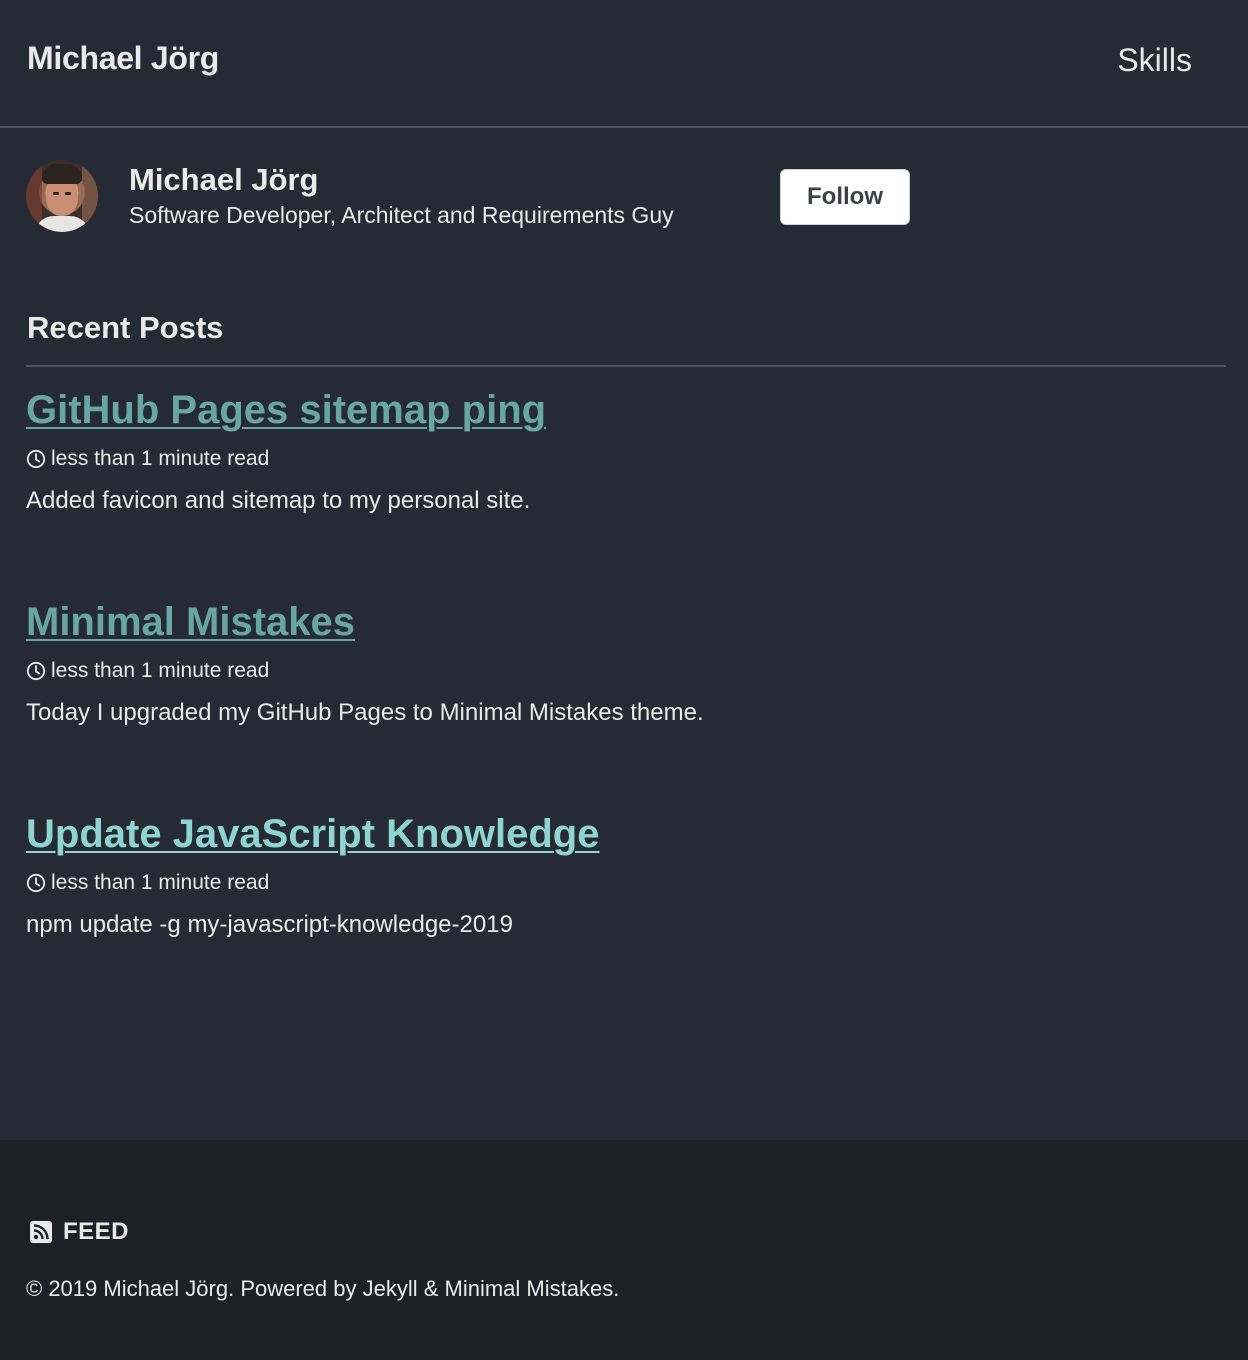  I want to click on feed-link: FEED, so click(79, 1232).